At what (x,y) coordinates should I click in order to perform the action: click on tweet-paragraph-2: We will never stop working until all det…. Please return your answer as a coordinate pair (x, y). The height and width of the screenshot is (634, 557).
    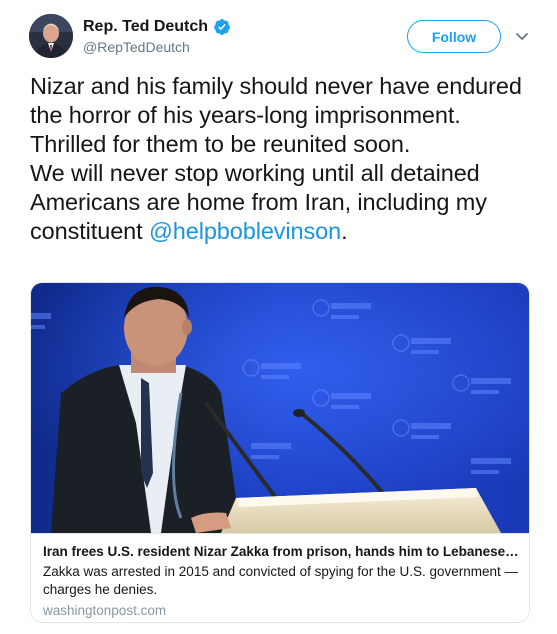
    Looking at the image, I should click on (285, 202).